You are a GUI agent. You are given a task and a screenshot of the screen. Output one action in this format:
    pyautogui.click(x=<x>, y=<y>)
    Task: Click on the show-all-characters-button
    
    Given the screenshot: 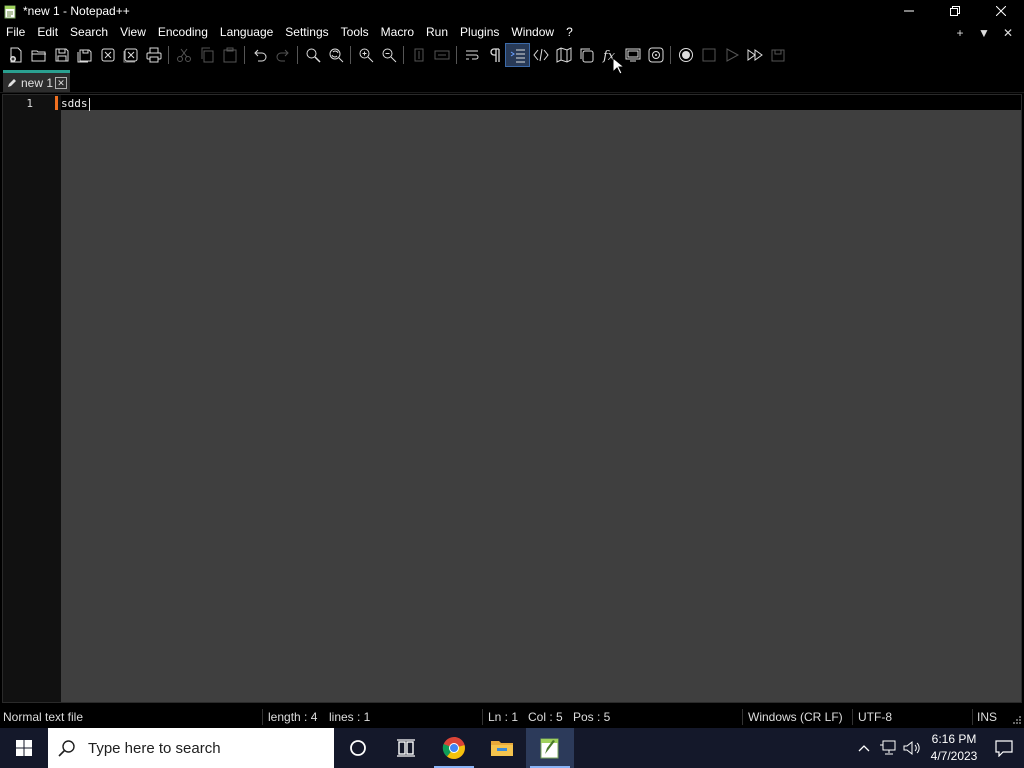 What is the action you would take?
    pyautogui.click(x=494, y=55)
    